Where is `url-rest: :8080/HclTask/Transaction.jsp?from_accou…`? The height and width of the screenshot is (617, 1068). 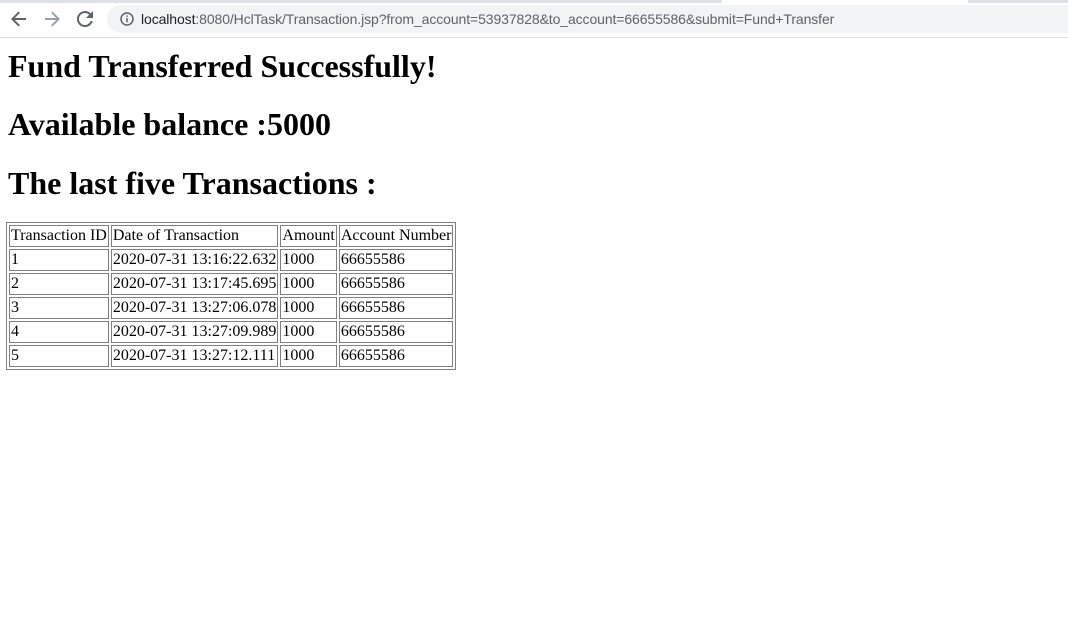 url-rest: :8080/HclTask/Transaction.jsp?from_accou… is located at coordinates (515, 19).